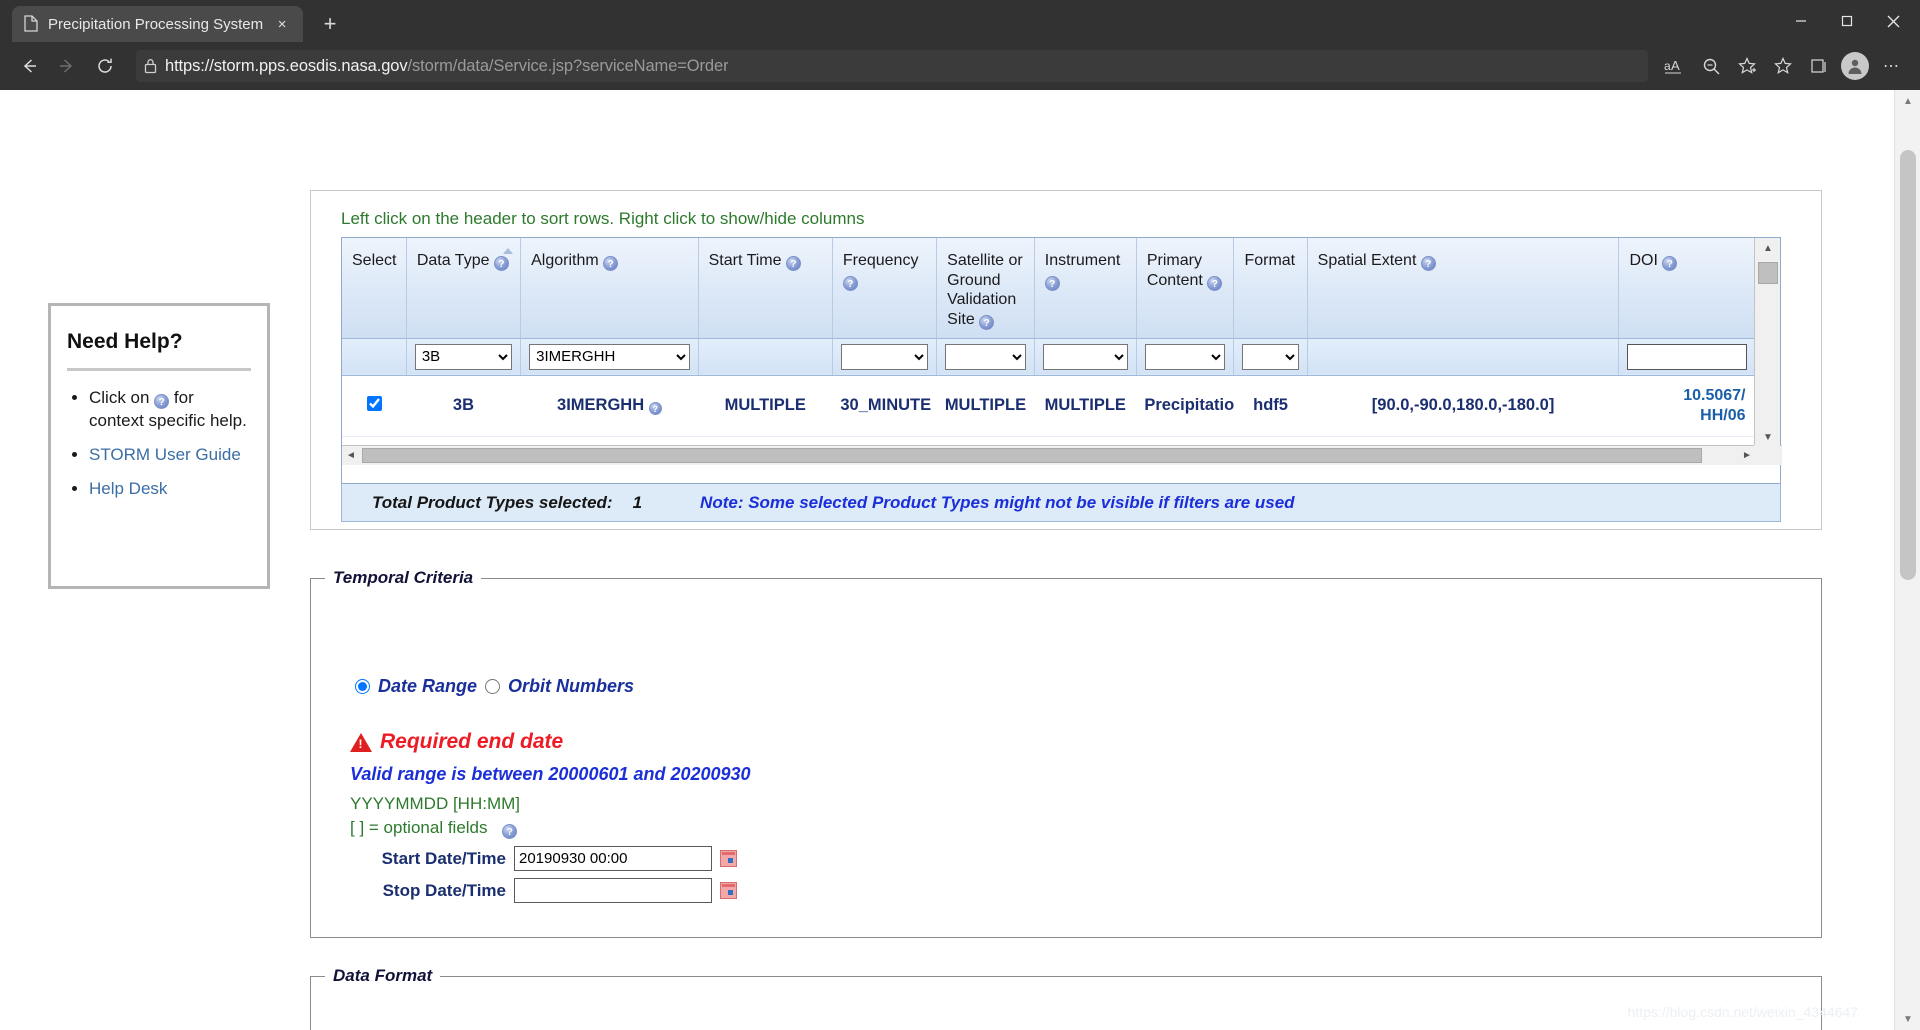  I want to click on col-start-time: Start Time ?, so click(765, 288).